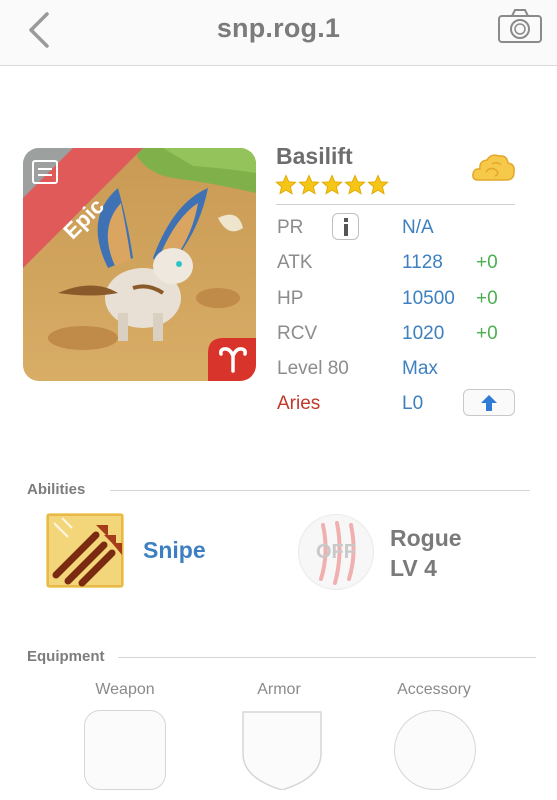 The height and width of the screenshot is (800, 557). I want to click on equipment-divider, so click(327, 657).